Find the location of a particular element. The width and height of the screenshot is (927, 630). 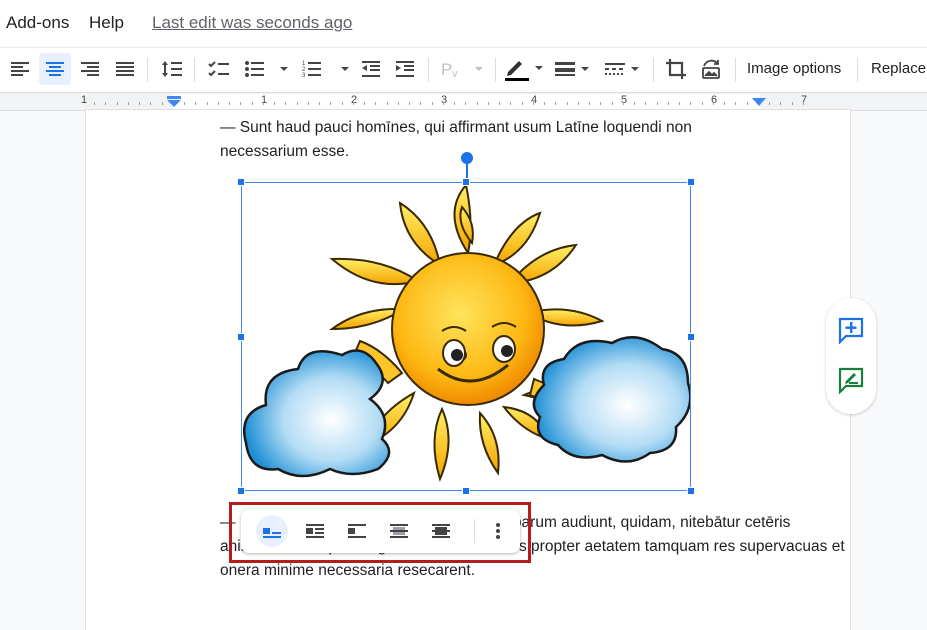

line-spacing-icon is located at coordinates (172, 69).